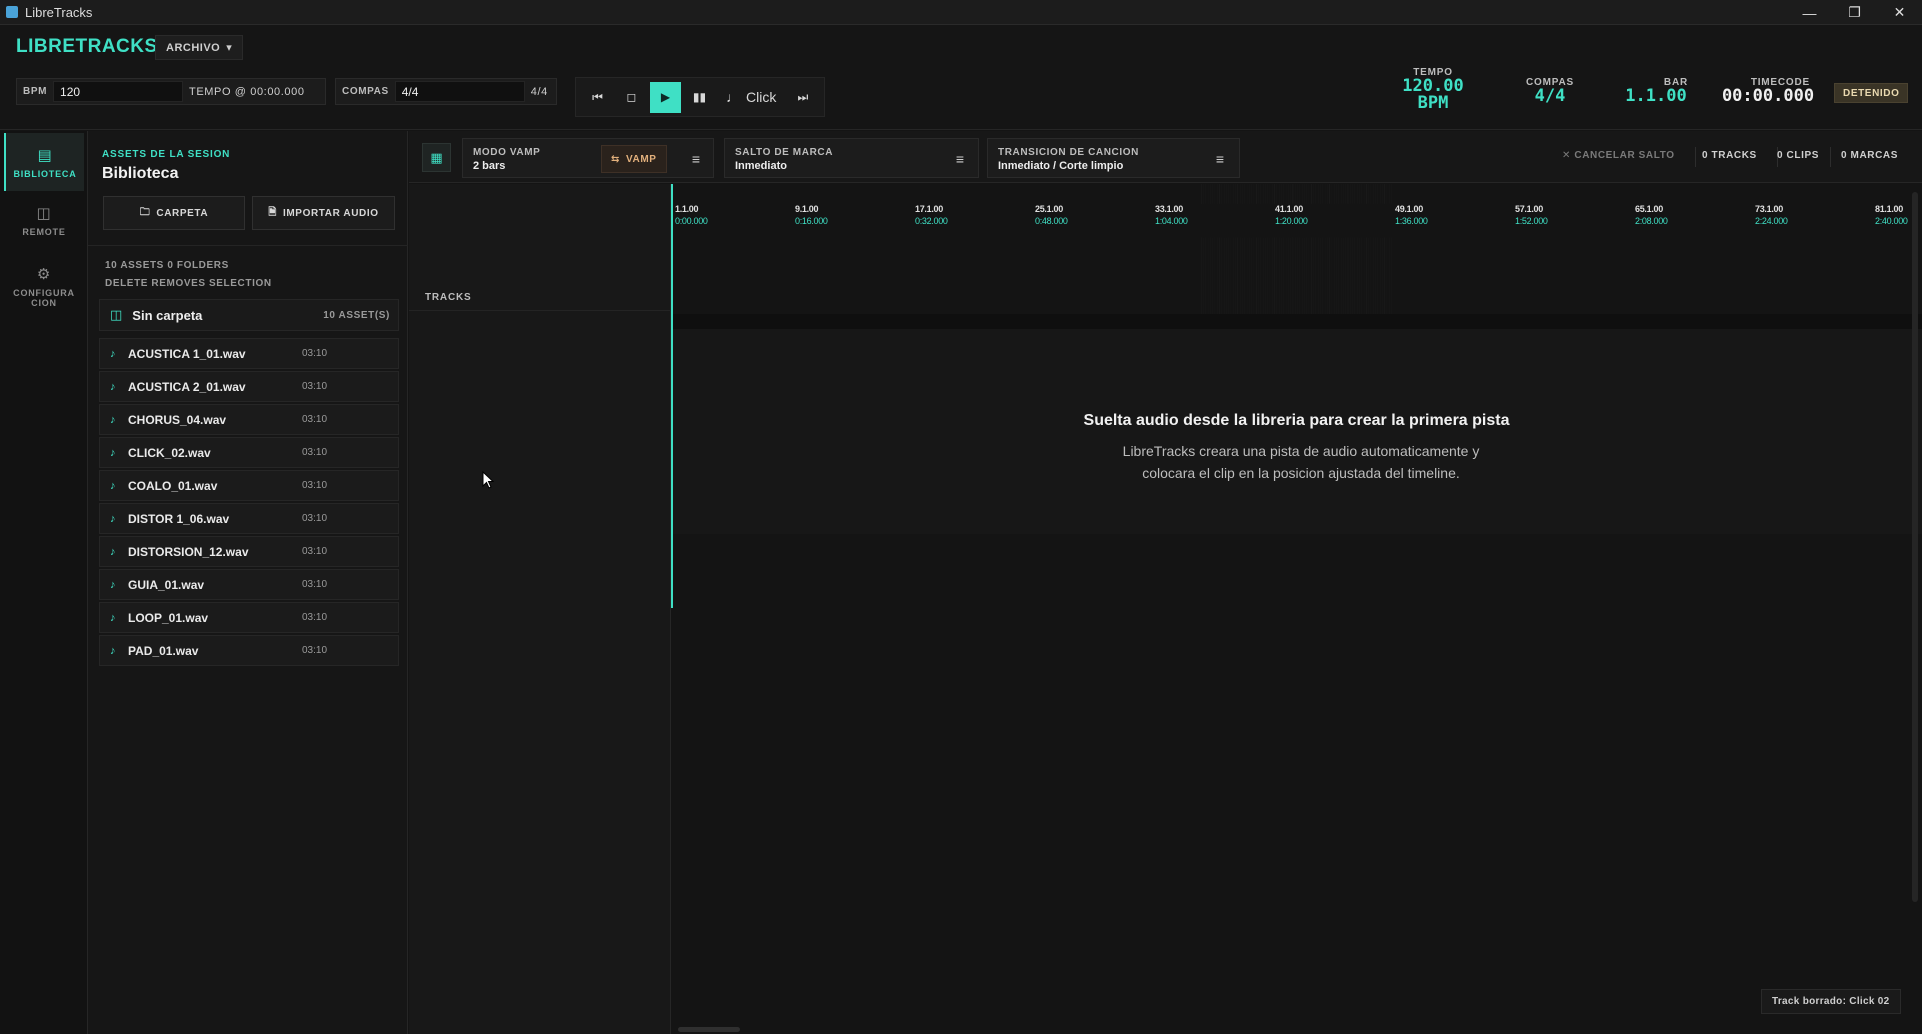 The image size is (1922, 1034). I want to click on ruler-time-label: 2:08.000, so click(1651, 221).